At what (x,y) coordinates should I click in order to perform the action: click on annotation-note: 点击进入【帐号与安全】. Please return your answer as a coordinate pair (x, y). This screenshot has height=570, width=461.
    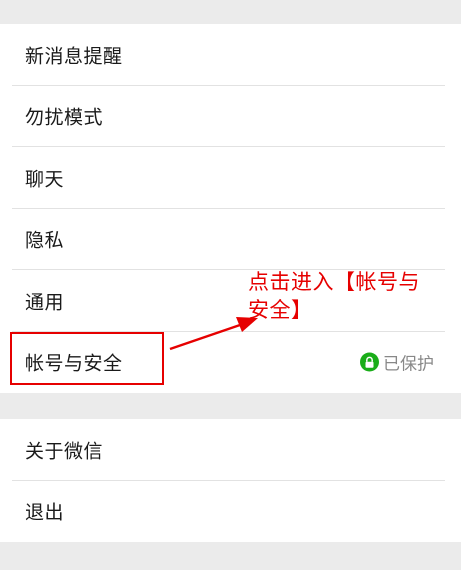
    Looking at the image, I should click on (334, 296).